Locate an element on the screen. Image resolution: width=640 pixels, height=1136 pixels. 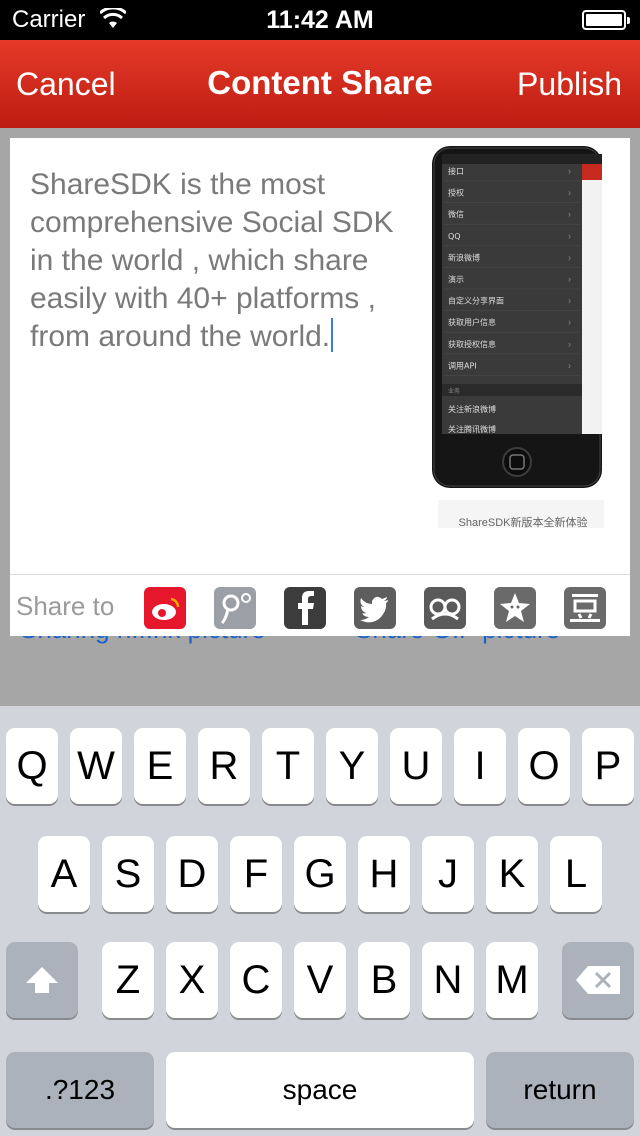
preview-menu-item: 自定义分享界面 is located at coordinates (476, 301).